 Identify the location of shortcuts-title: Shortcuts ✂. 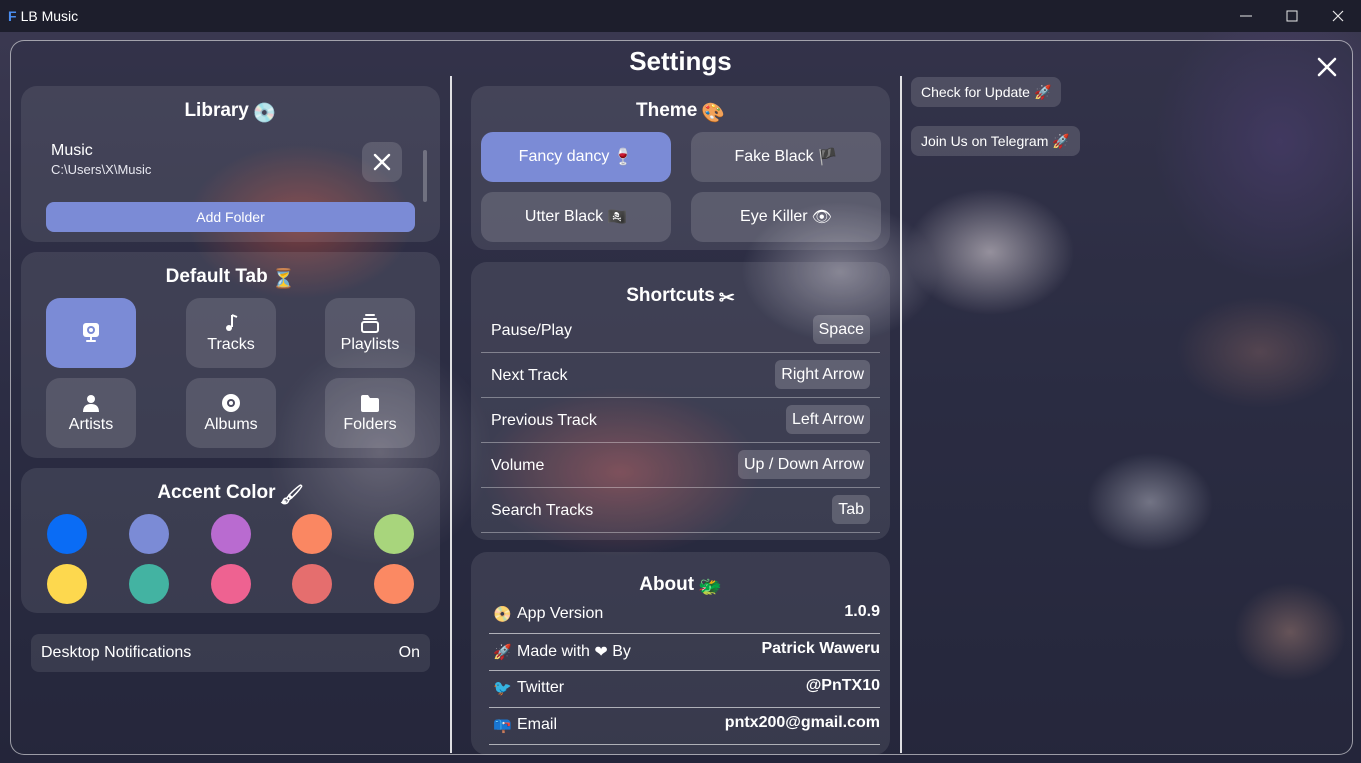
(680, 297).